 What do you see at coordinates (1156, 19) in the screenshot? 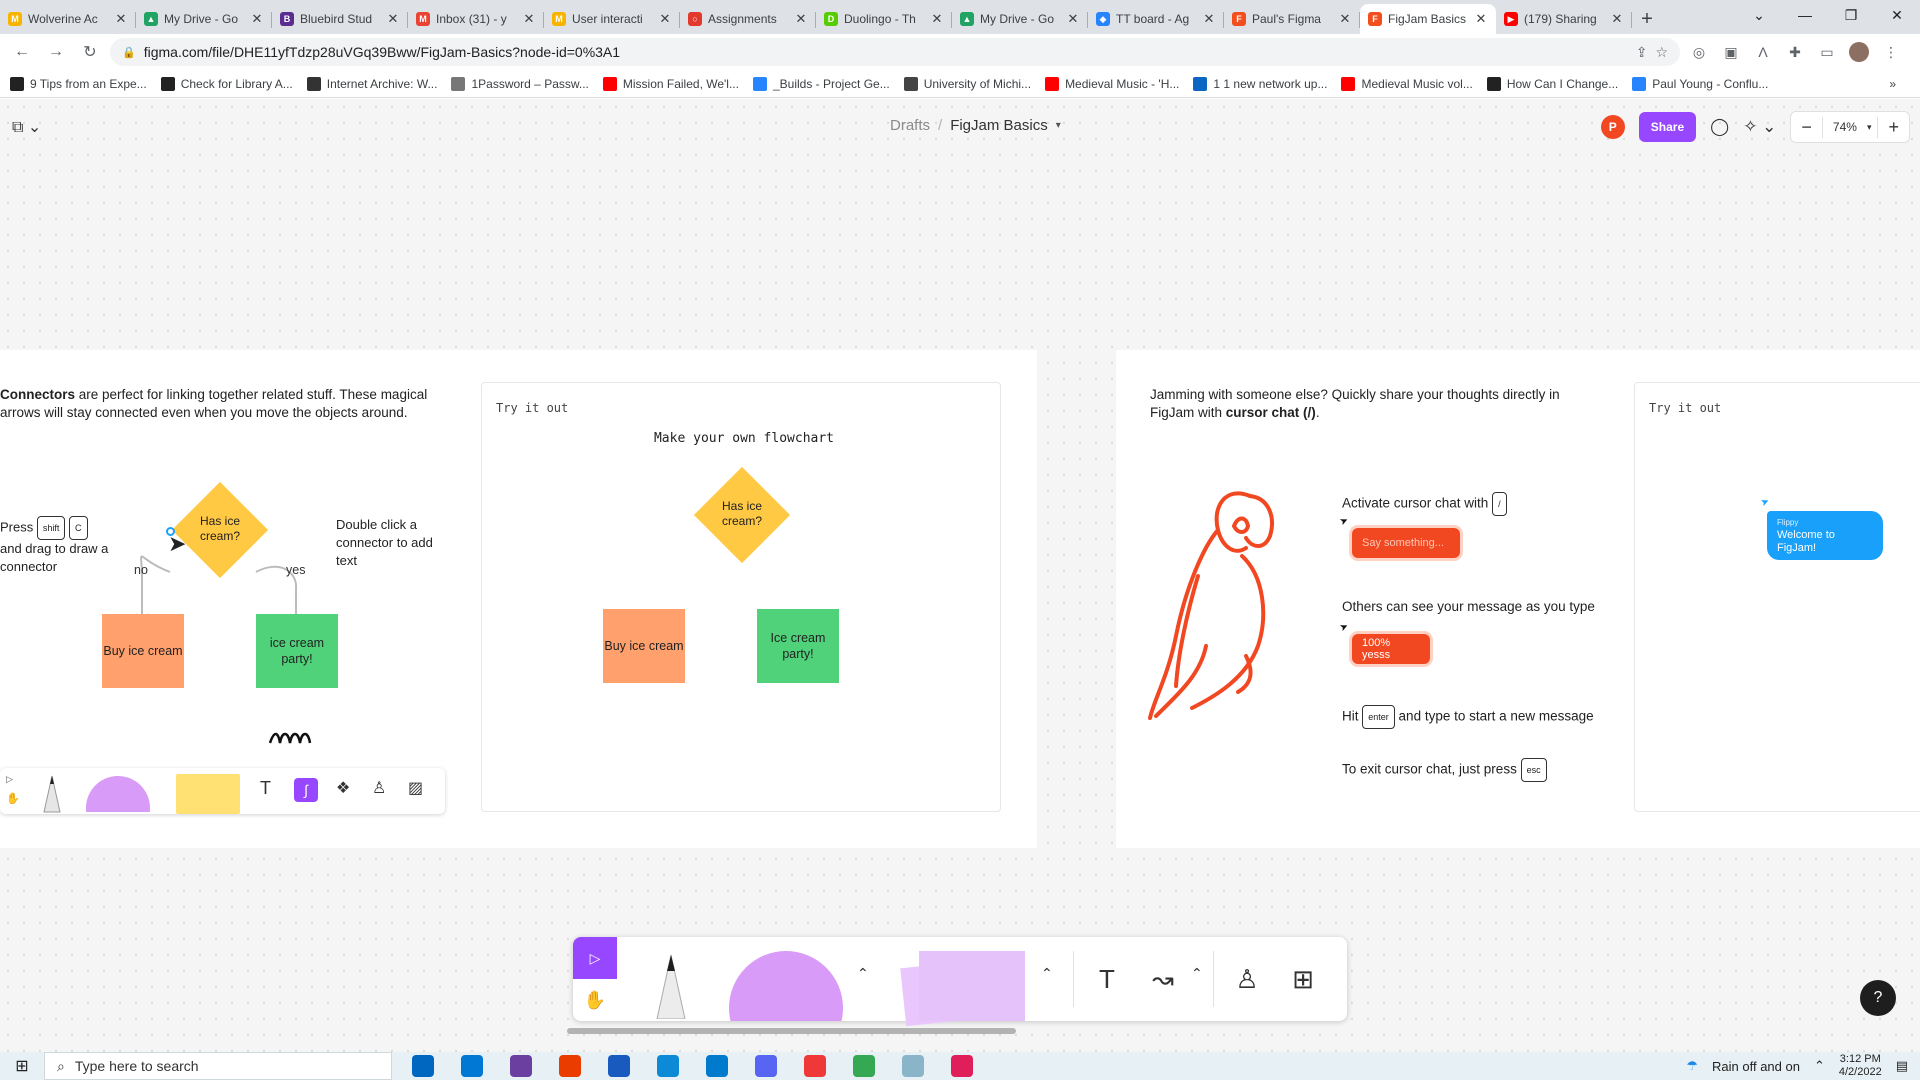
I see `browser-tab: ◆ TT board - Ag ✕` at bounding box center [1156, 19].